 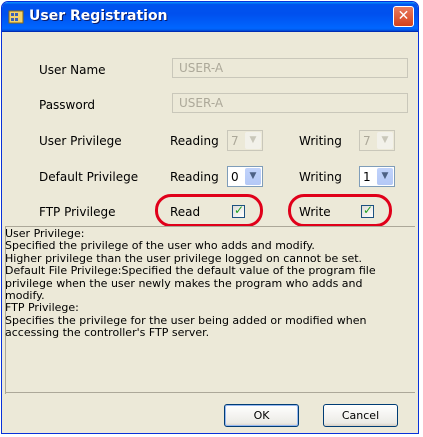 What do you see at coordinates (320, 177) in the screenshot?
I see `default-writing-label: Writing` at bounding box center [320, 177].